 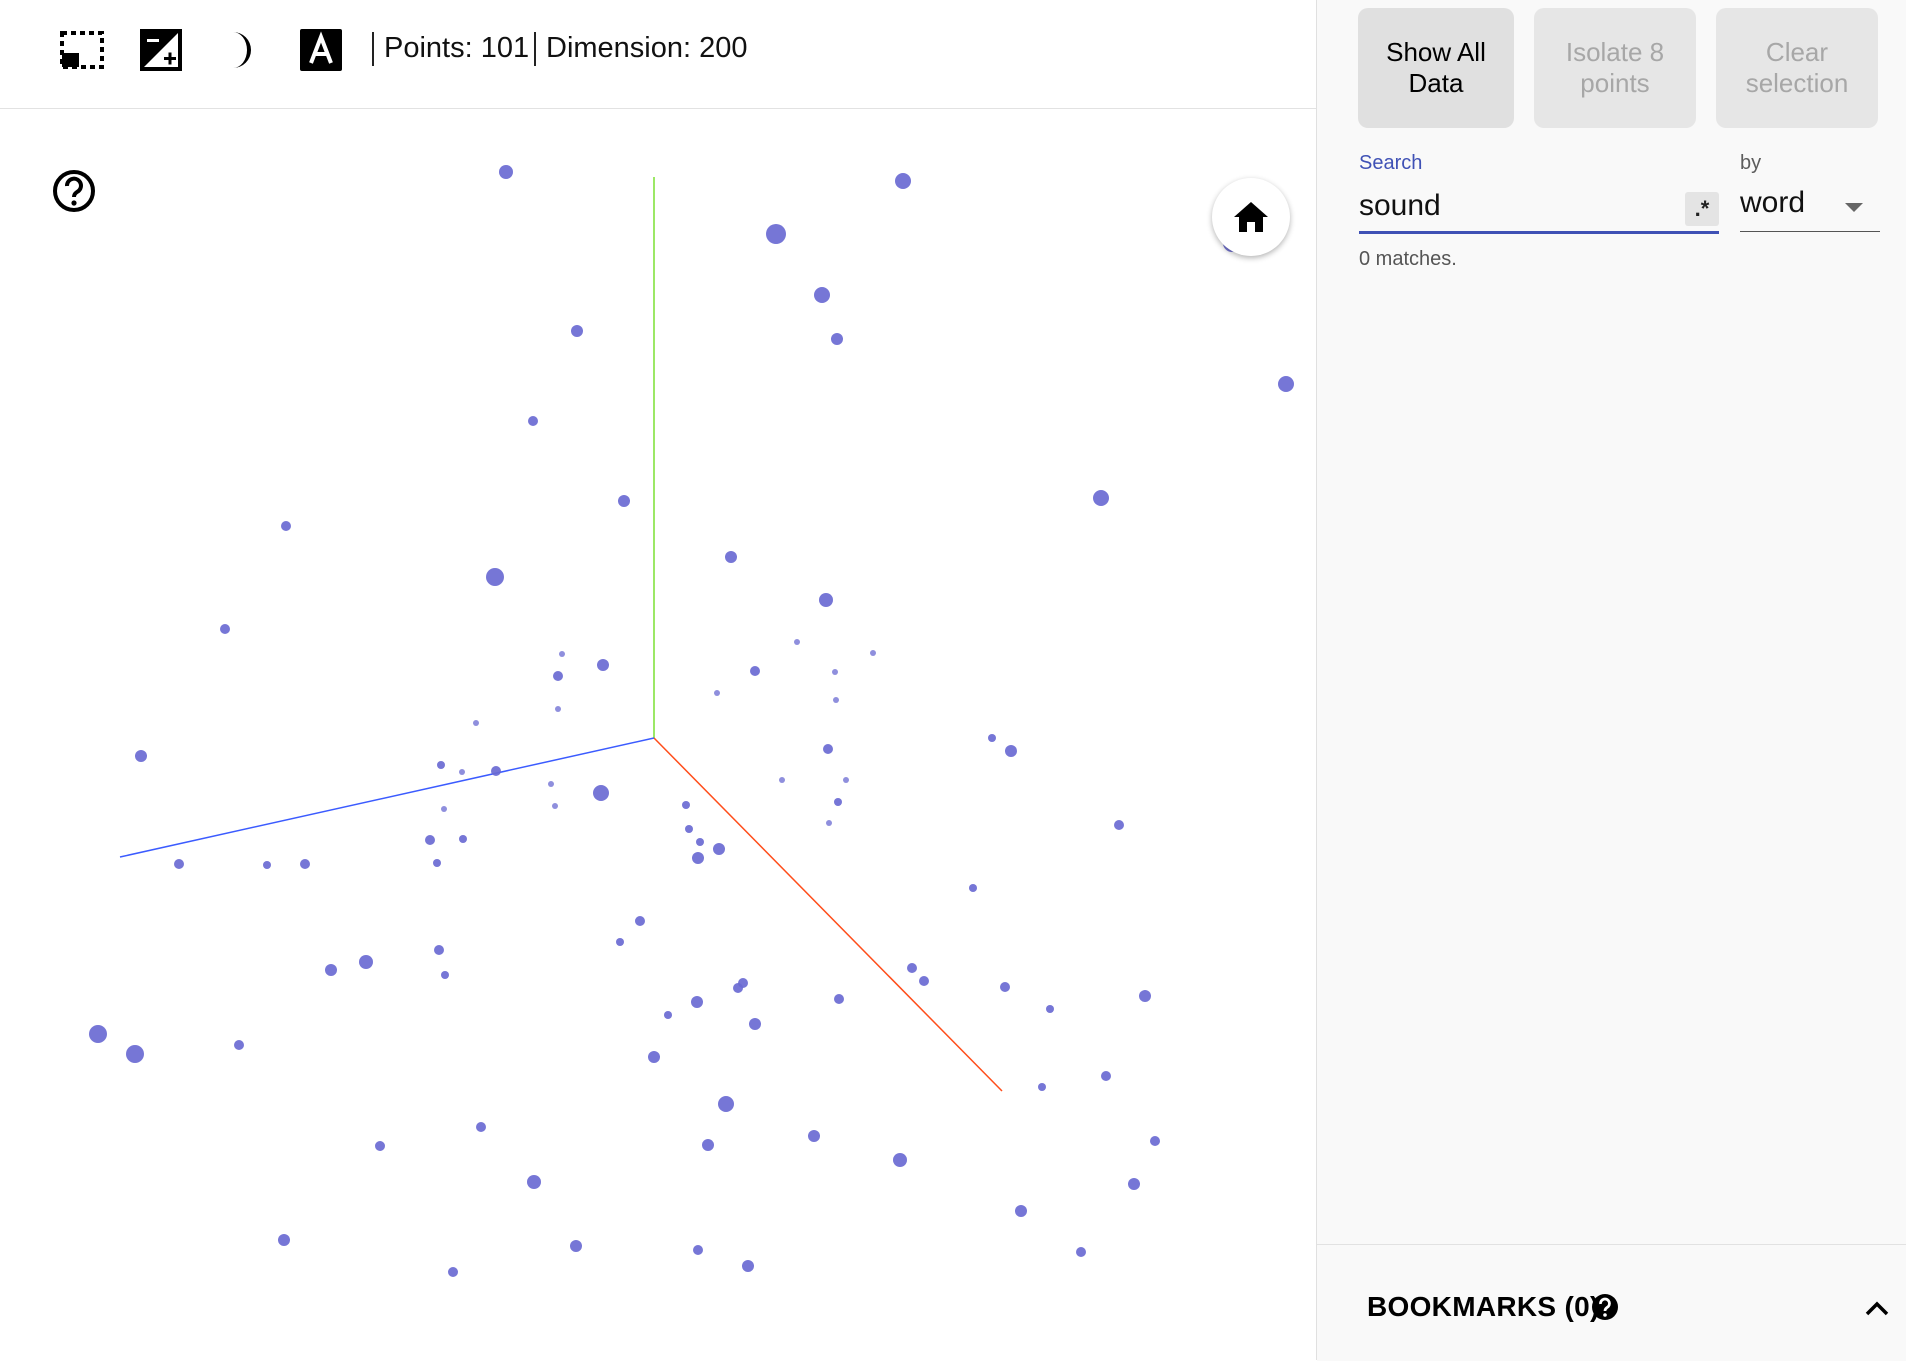 I want to click on question-circle-icon, so click(x=74, y=191).